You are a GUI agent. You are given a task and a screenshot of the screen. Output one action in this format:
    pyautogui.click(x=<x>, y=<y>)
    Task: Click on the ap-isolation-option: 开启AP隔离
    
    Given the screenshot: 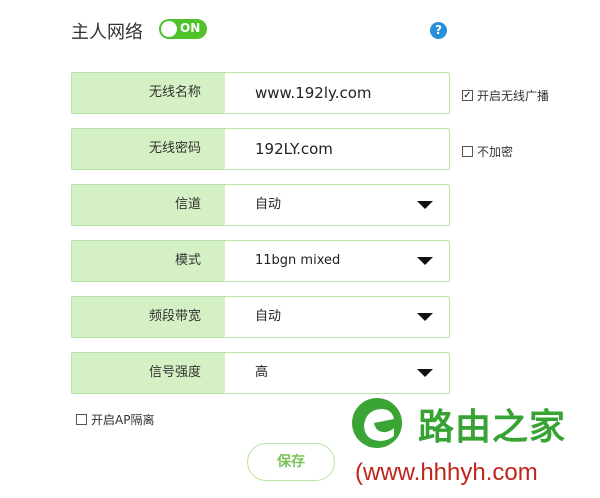 What is the action you would take?
    pyautogui.click(x=115, y=419)
    